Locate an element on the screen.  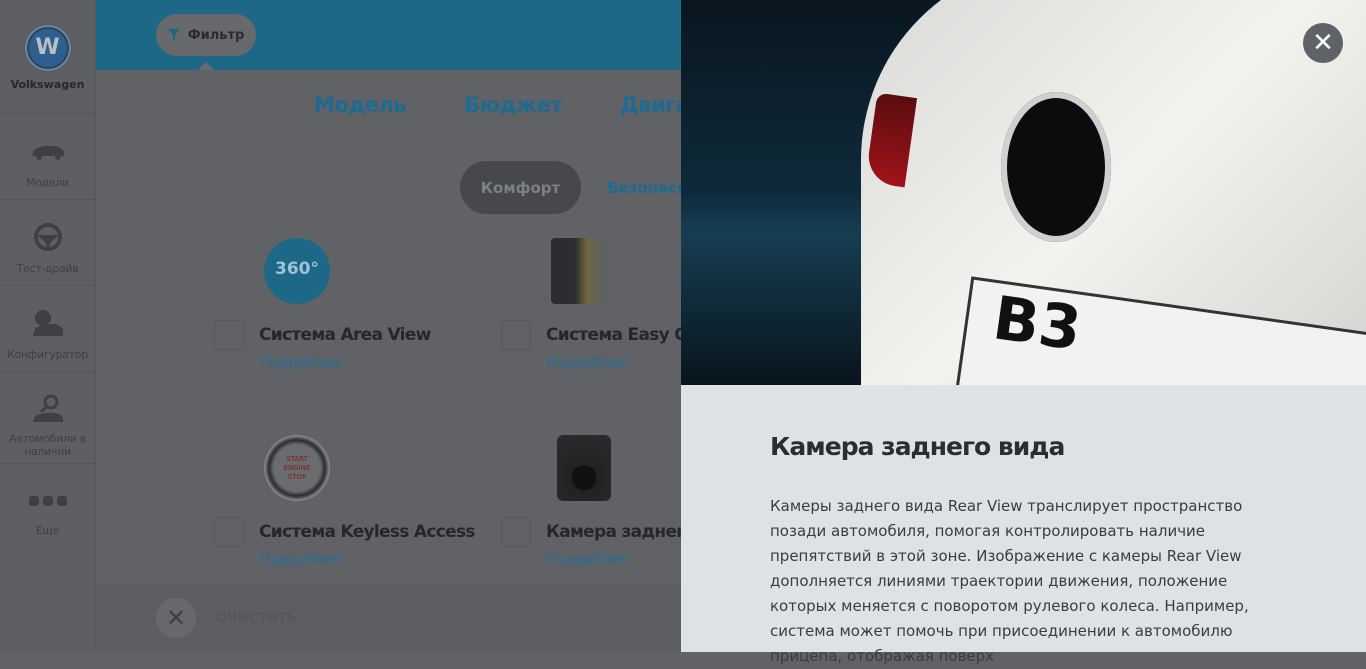
steering-wheel-icon is located at coordinates (47, 237).